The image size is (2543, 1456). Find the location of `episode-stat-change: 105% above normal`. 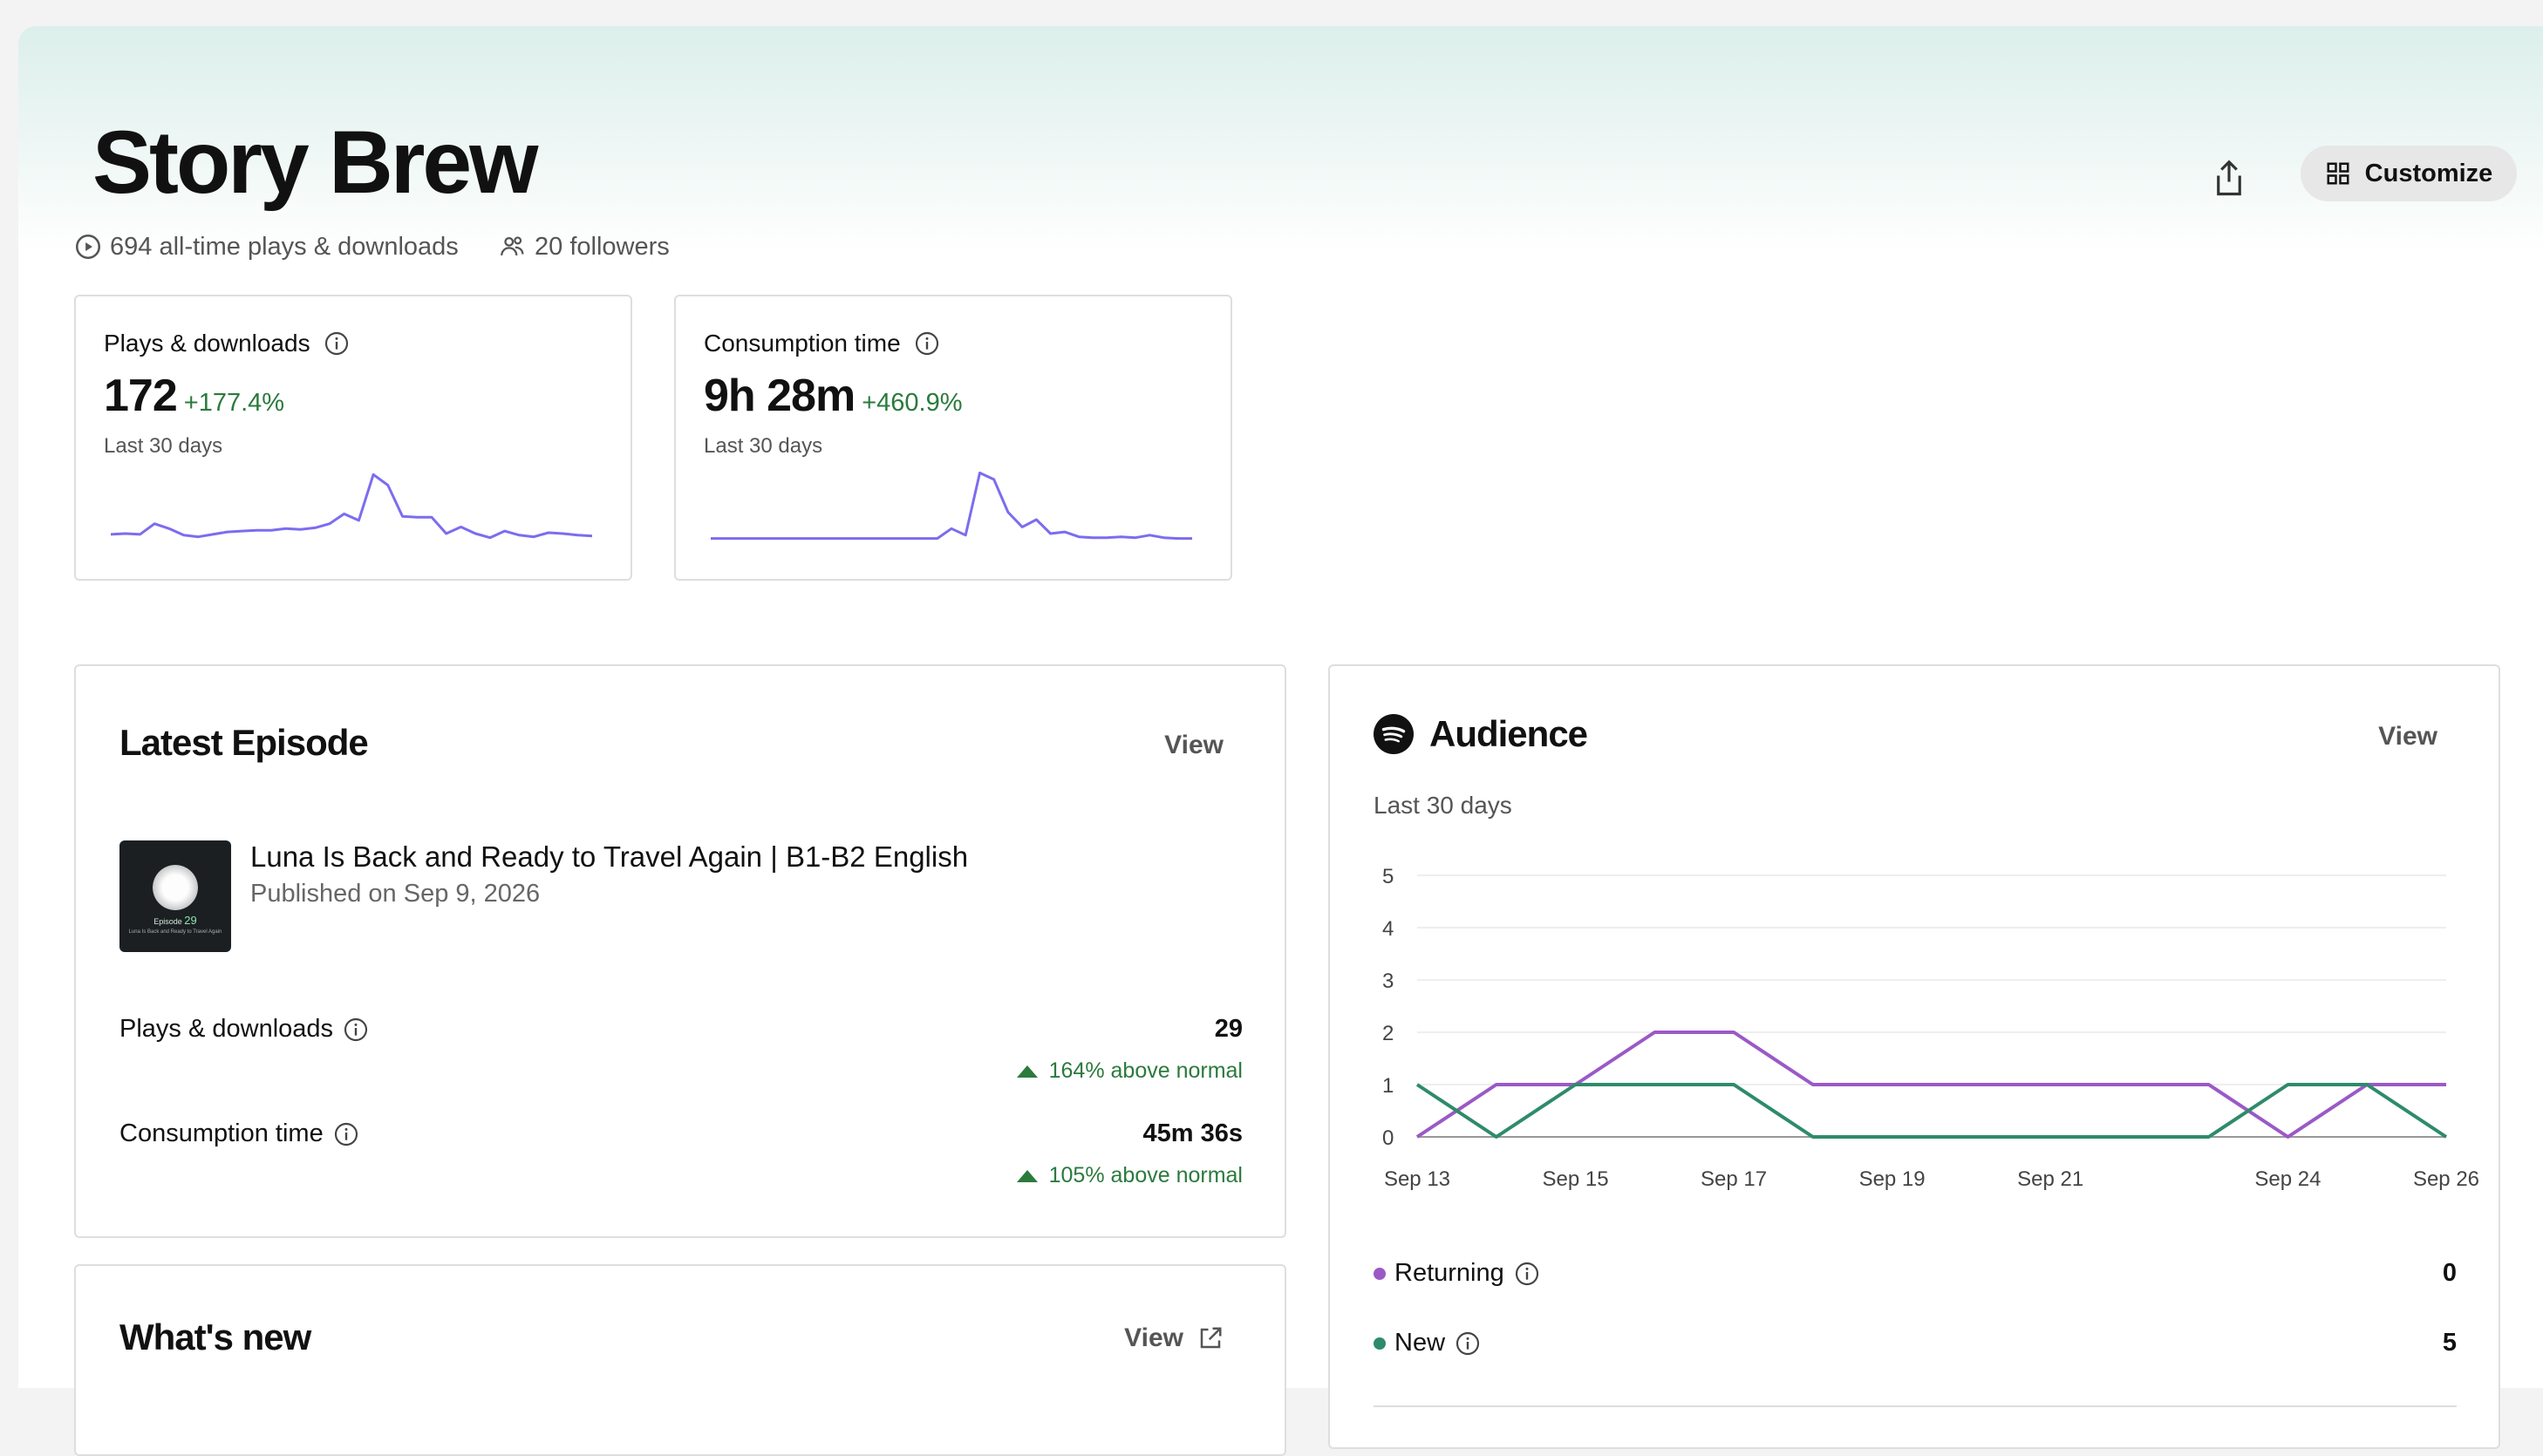

episode-stat-change: 105% above normal is located at coordinates (1129, 1175).